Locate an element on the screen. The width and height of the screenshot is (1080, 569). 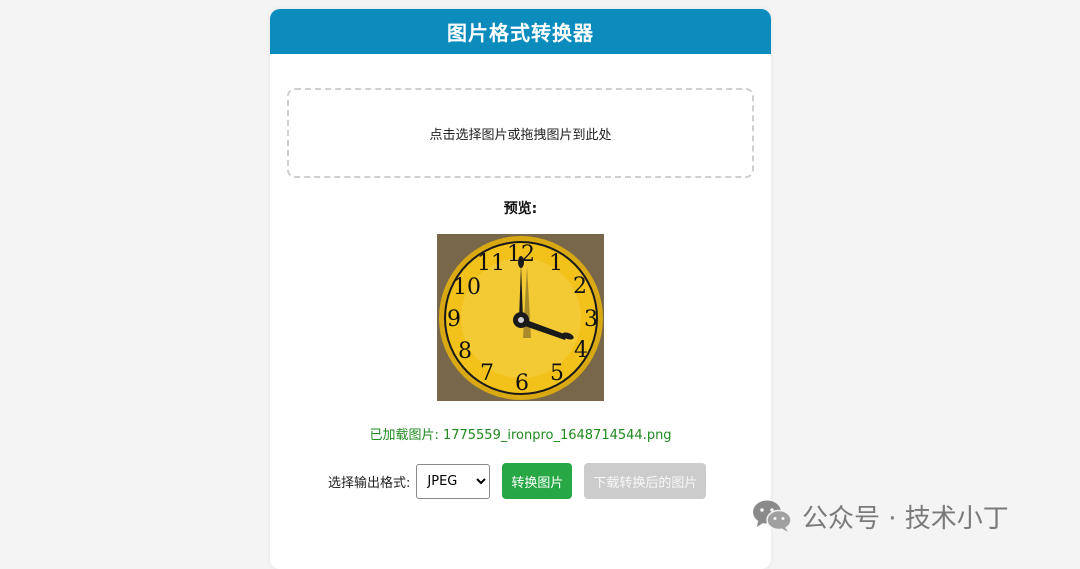
clock-number-8: 8 is located at coordinates (465, 351).